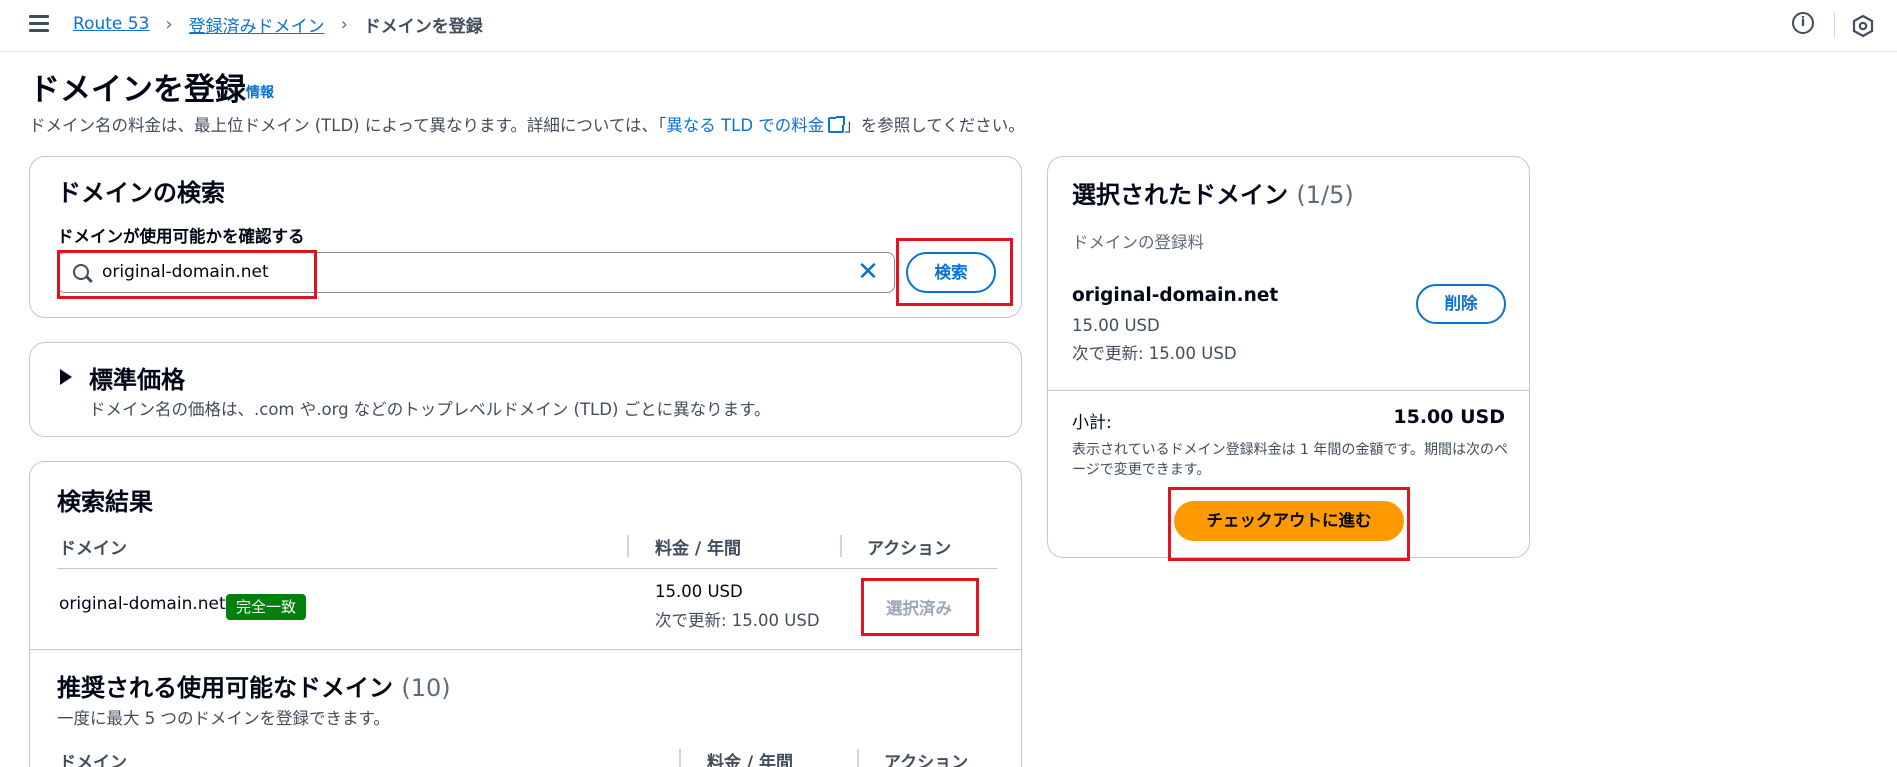 The width and height of the screenshot is (1897, 767). What do you see at coordinates (39, 23) in the screenshot?
I see `menu-icon` at bounding box center [39, 23].